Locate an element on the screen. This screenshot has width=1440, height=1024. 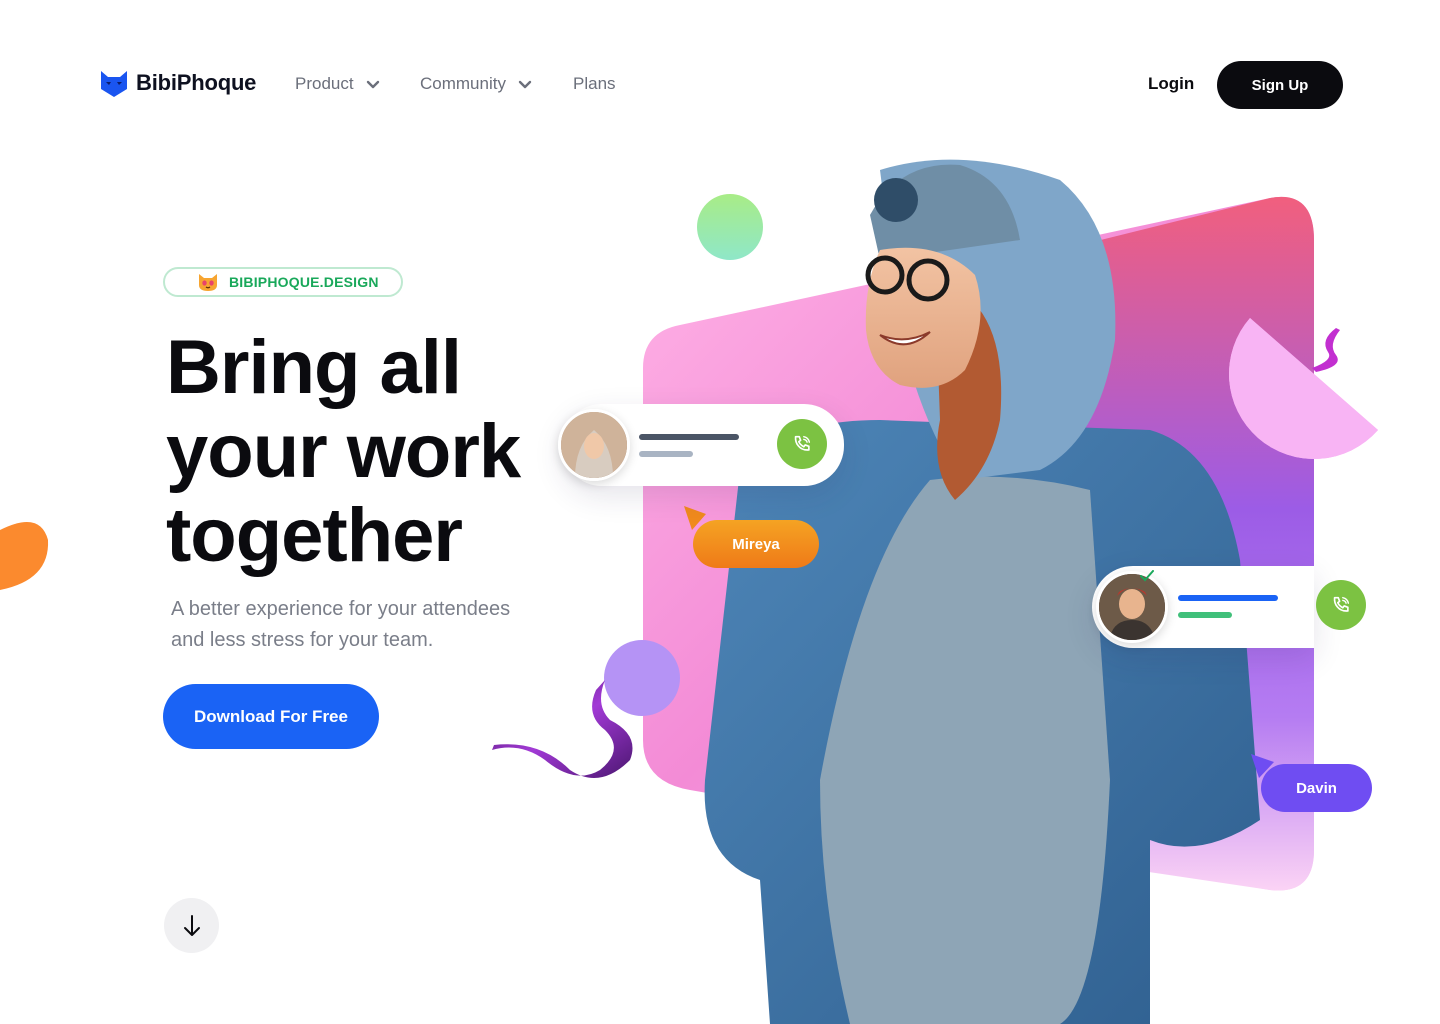
hero-headline: Bring all your work together is located at coordinates (386, 452).